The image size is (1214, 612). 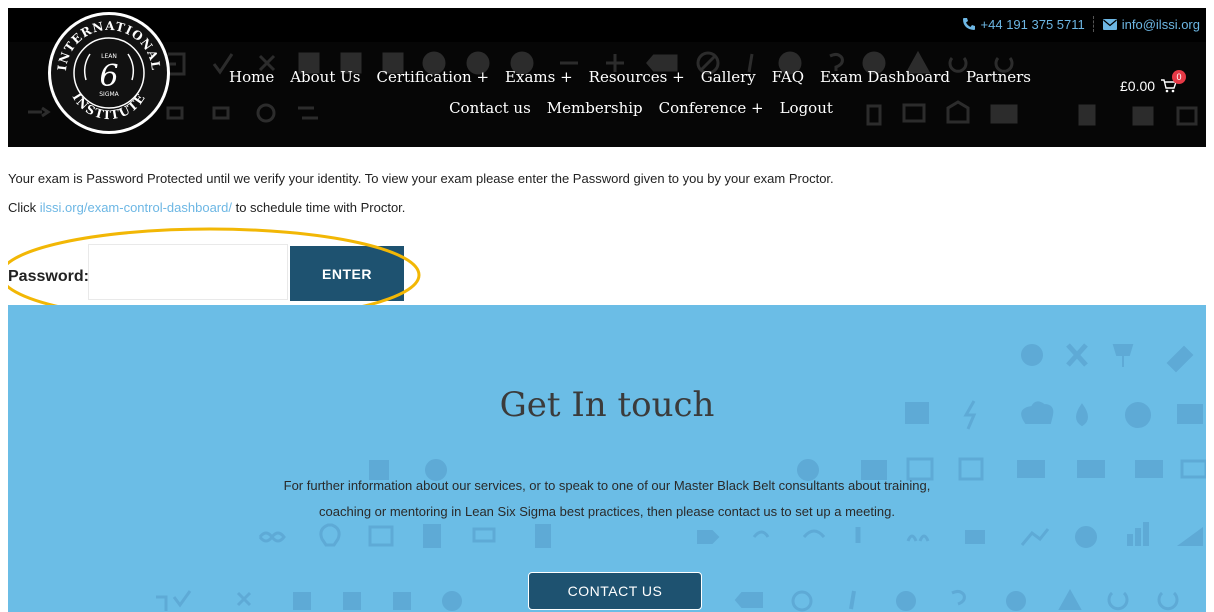 I want to click on enter-button: ENTER, so click(x=347, y=273).